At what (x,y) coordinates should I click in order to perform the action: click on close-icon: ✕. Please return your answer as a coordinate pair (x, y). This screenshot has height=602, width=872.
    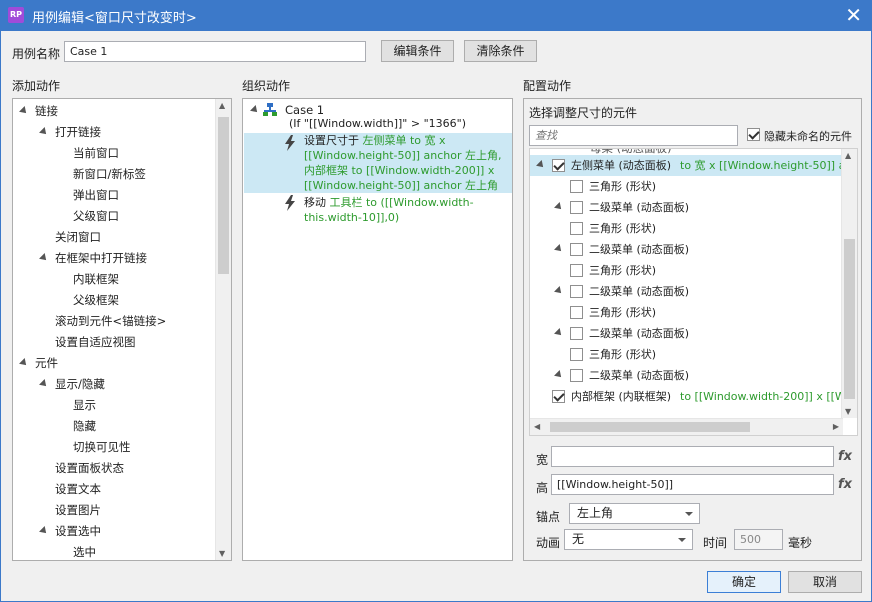
    Looking at the image, I should click on (853, 15).